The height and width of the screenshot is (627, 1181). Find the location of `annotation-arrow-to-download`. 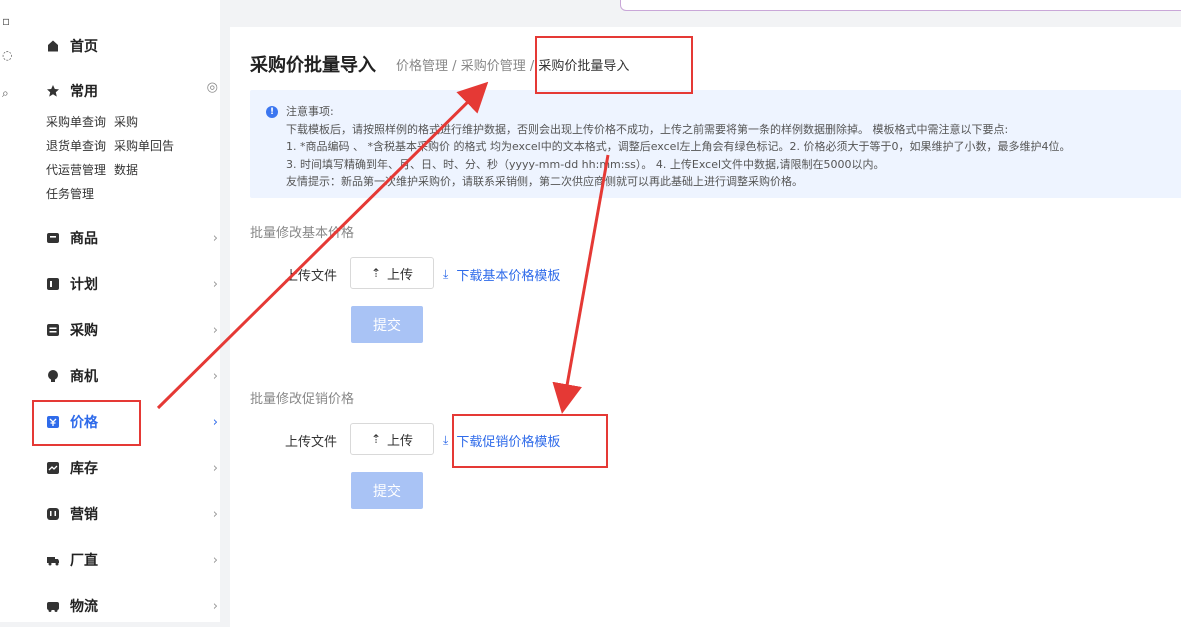

annotation-arrow-to-download is located at coordinates (581, 284).